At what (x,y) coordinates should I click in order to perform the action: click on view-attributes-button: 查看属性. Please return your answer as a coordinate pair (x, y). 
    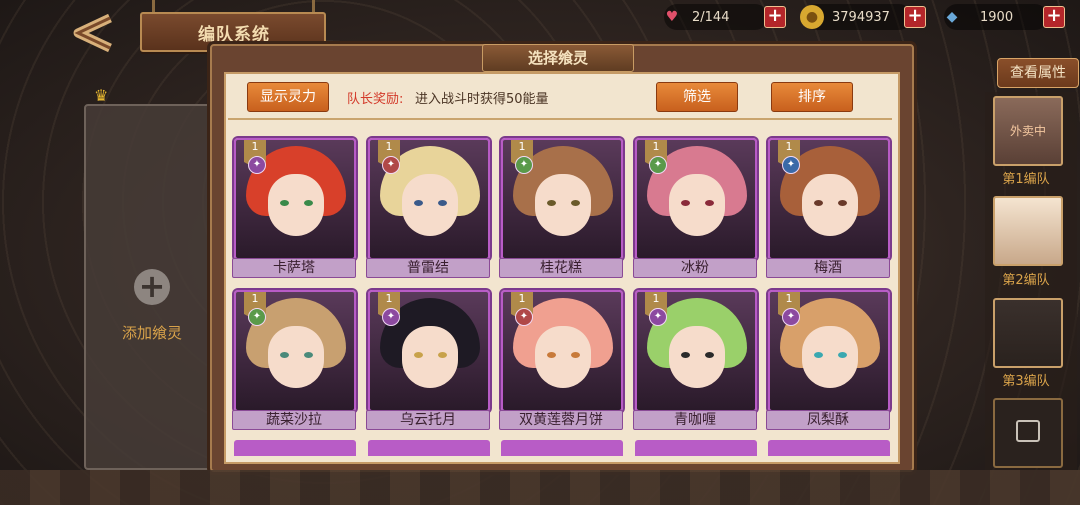
    Looking at the image, I should click on (1038, 73).